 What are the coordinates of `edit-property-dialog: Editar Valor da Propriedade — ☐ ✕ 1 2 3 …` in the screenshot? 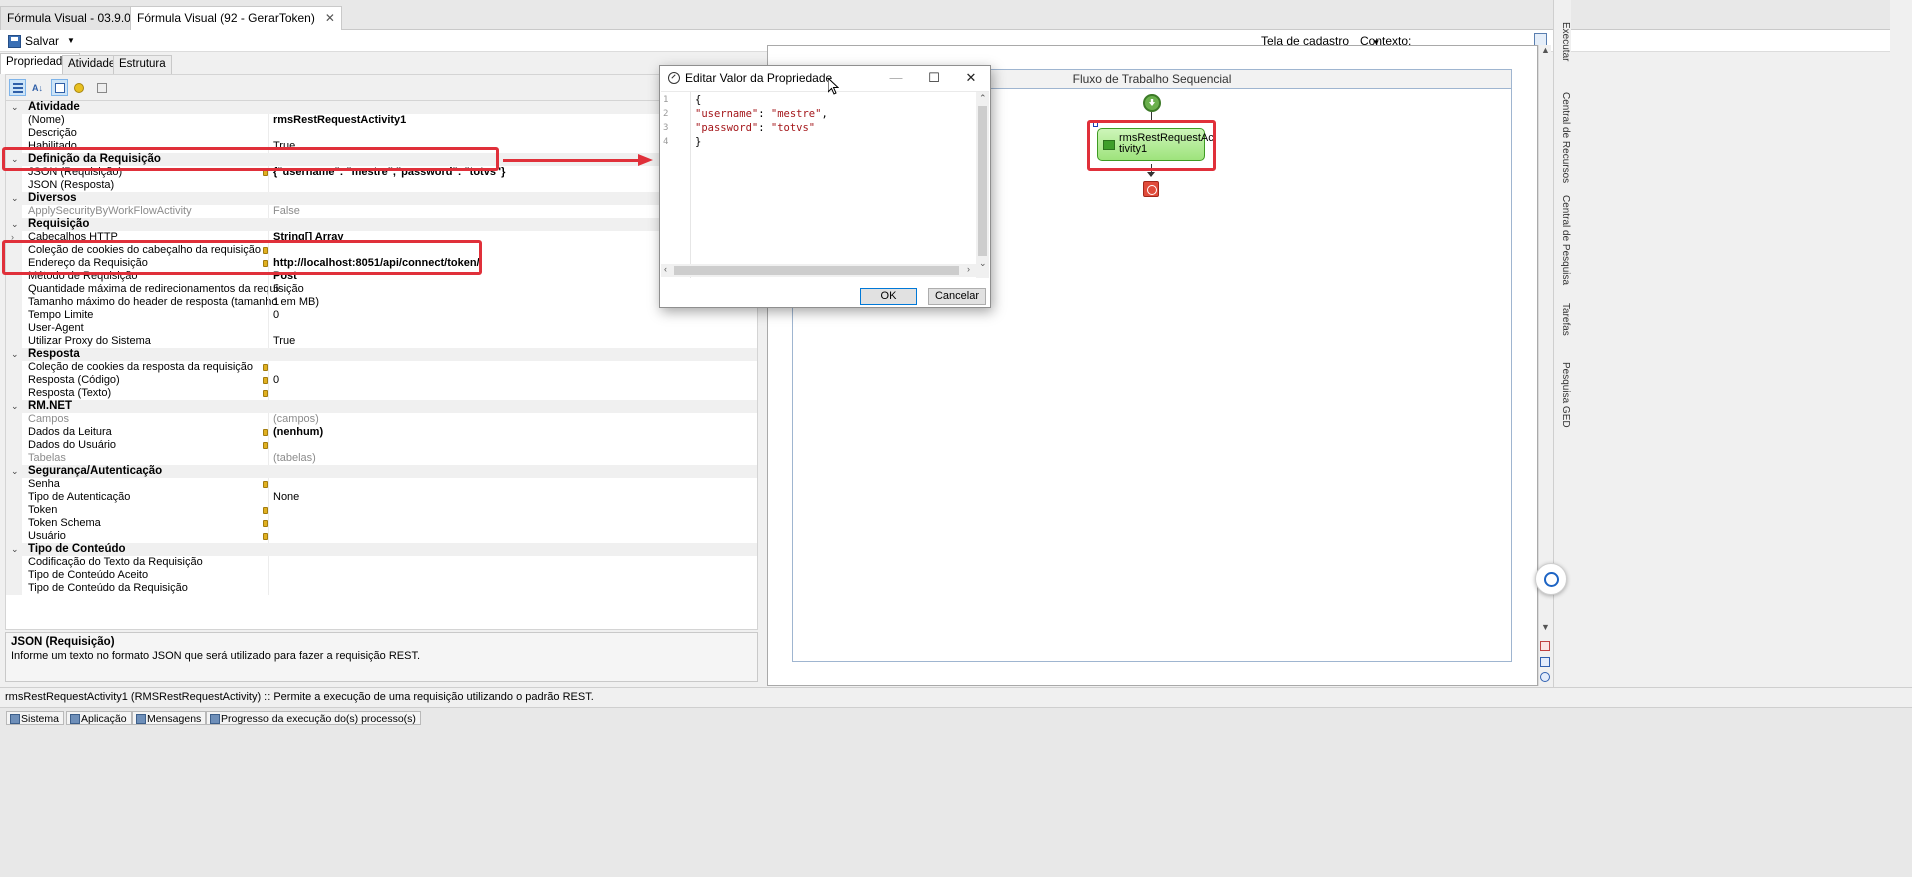 It's located at (825, 186).